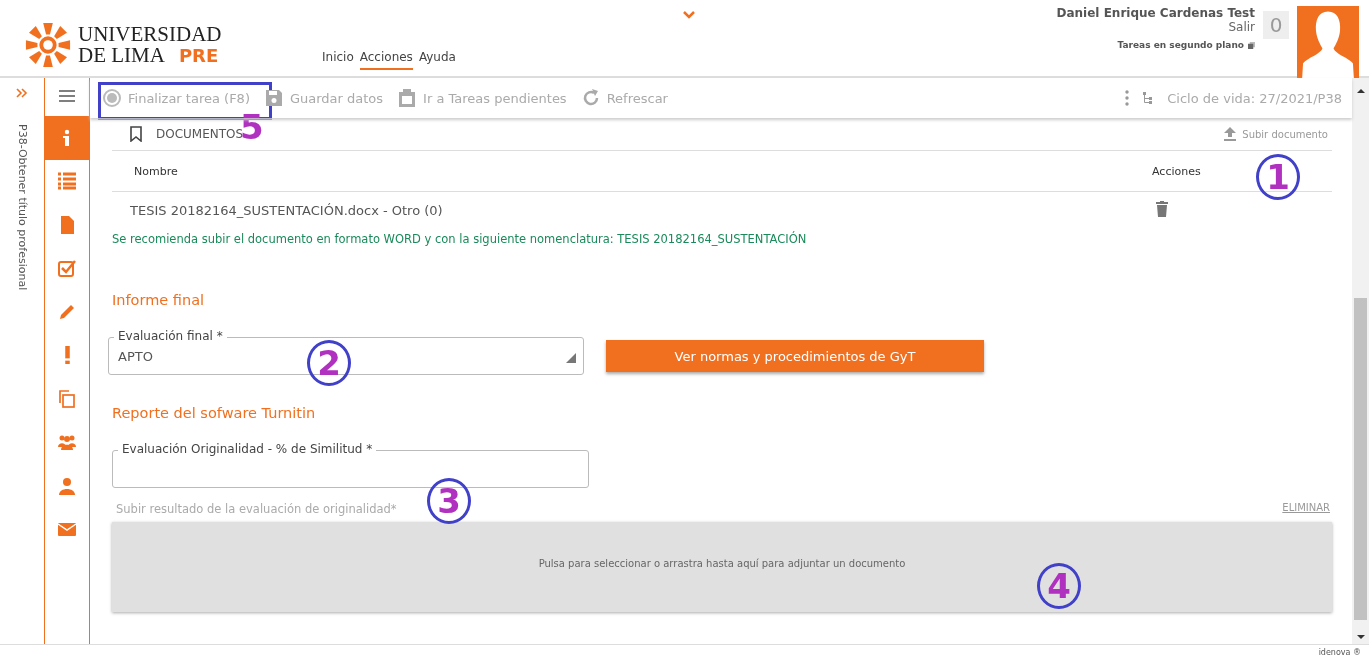 This screenshot has width=1369, height=658. What do you see at coordinates (1278, 177) in the screenshot?
I see `annotation-number: 1` at bounding box center [1278, 177].